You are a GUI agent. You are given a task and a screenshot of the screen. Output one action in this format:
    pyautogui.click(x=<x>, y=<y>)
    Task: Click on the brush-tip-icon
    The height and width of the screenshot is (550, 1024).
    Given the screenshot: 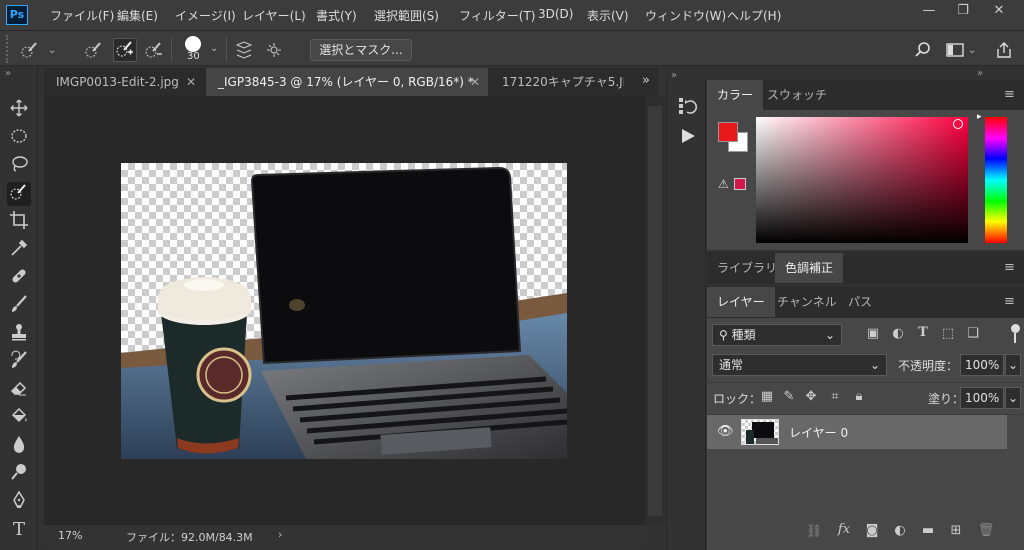 What is the action you would take?
    pyautogui.click(x=193, y=44)
    